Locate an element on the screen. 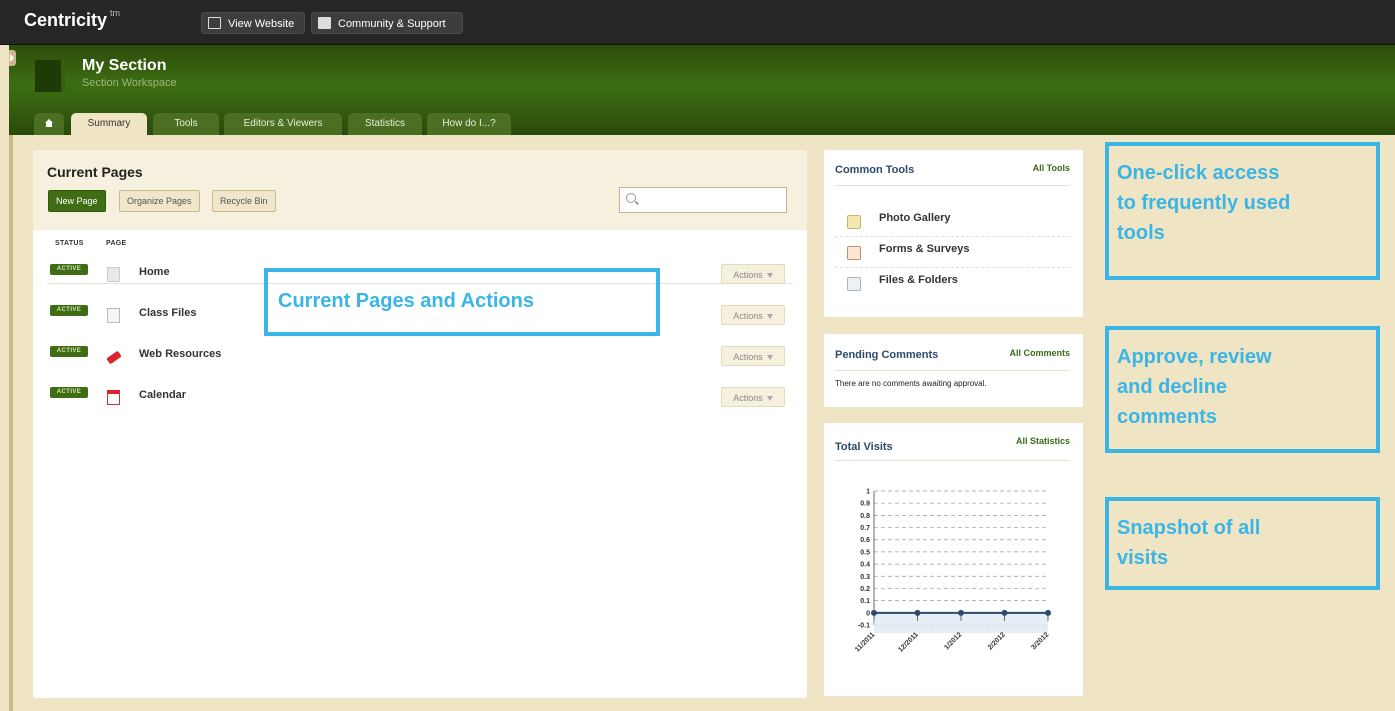  callout-text-line: tools is located at coordinates (1141, 233).